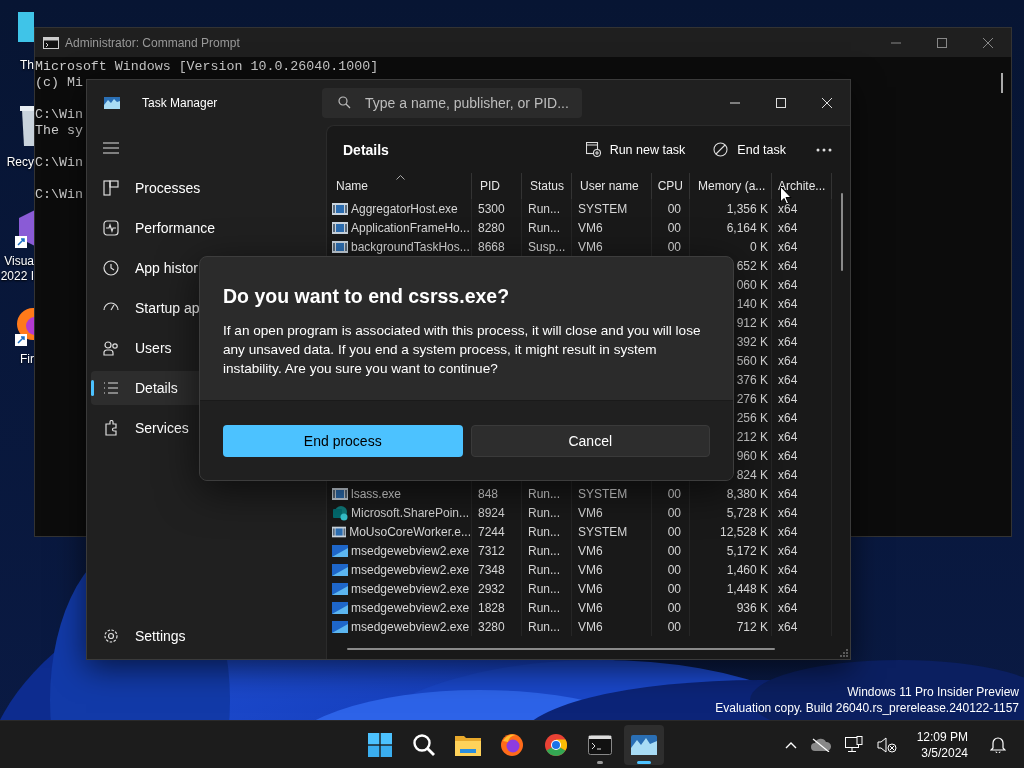 This screenshot has width=1024, height=768. I want to click on table-cell: 3280, so click(491, 626).